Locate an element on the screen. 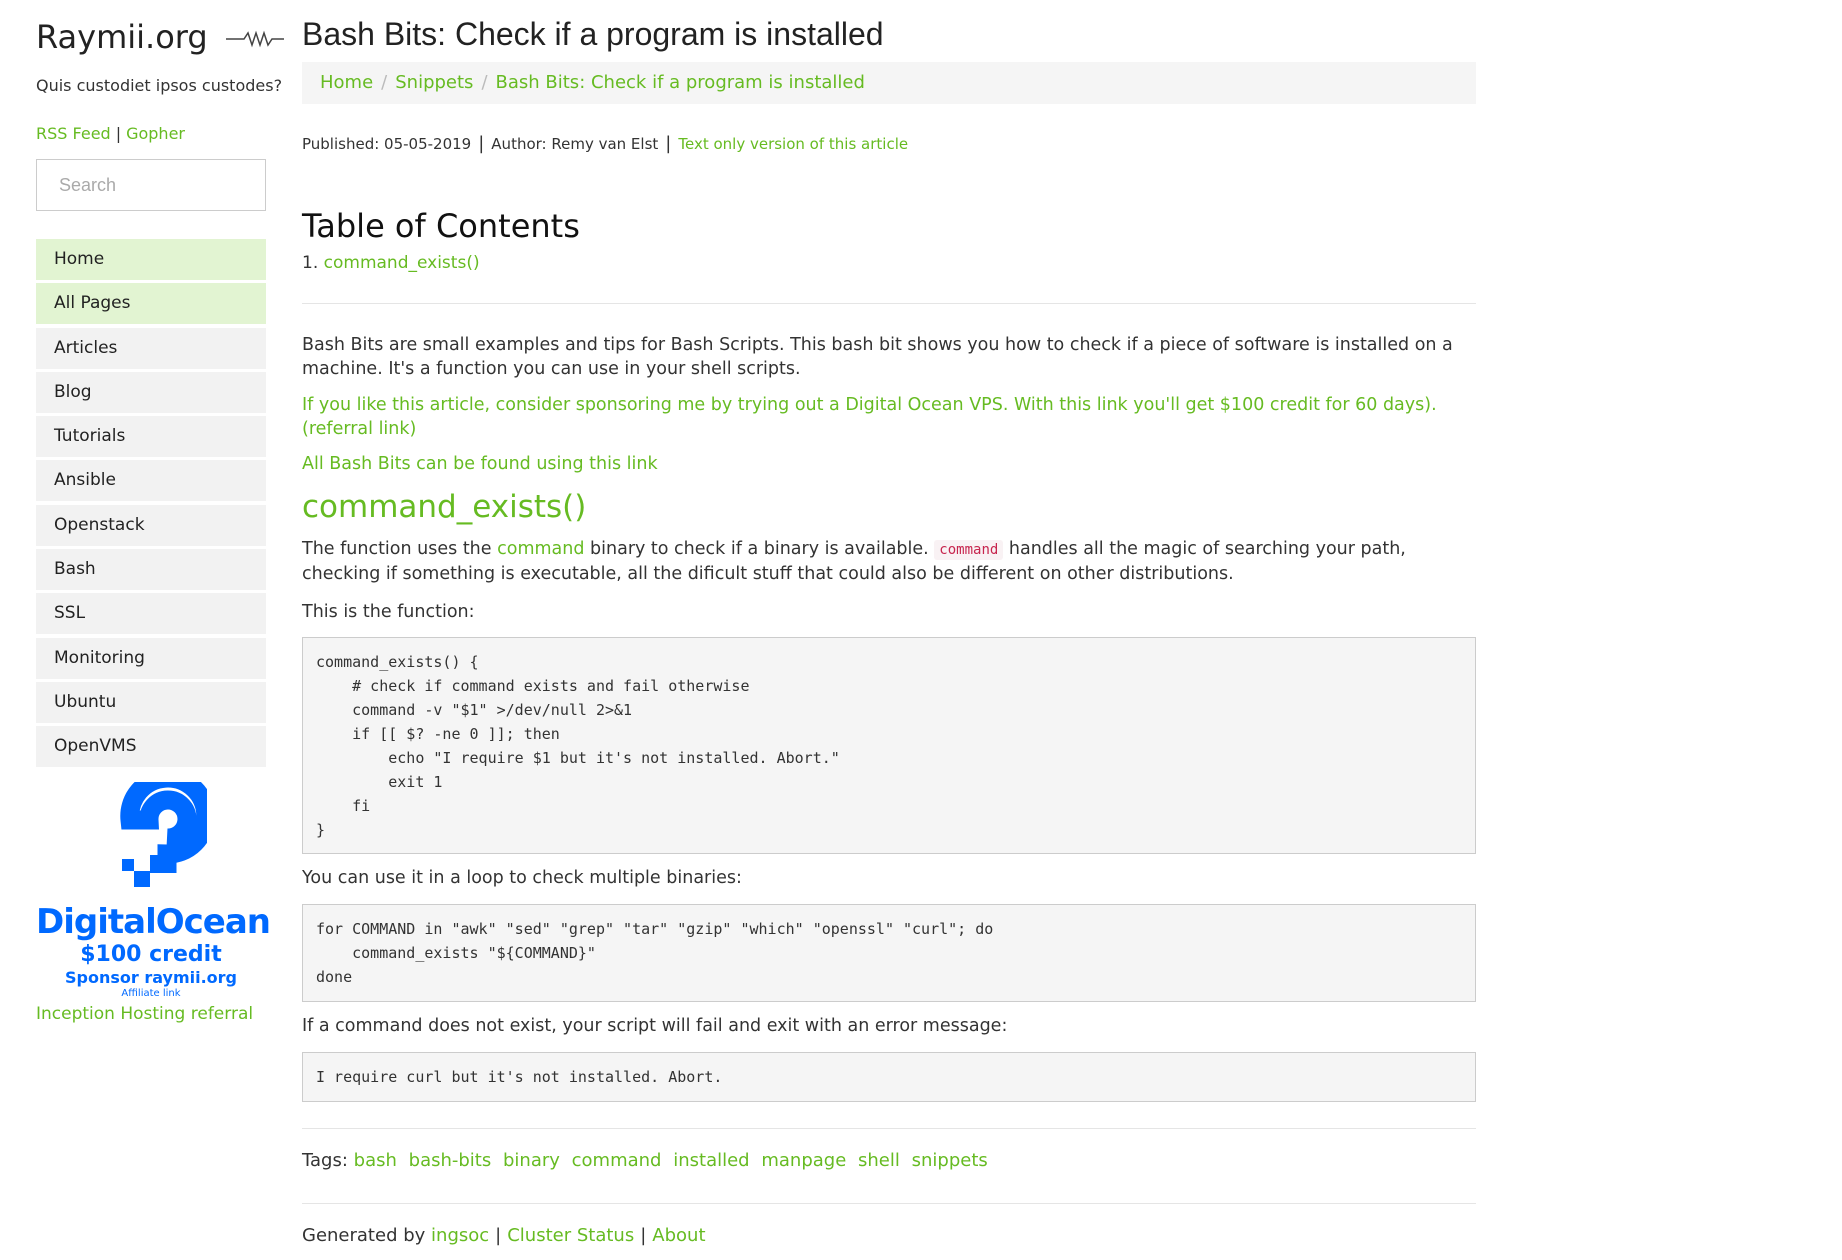  tag-link-shell: shell is located at coordinates (879, 1160).